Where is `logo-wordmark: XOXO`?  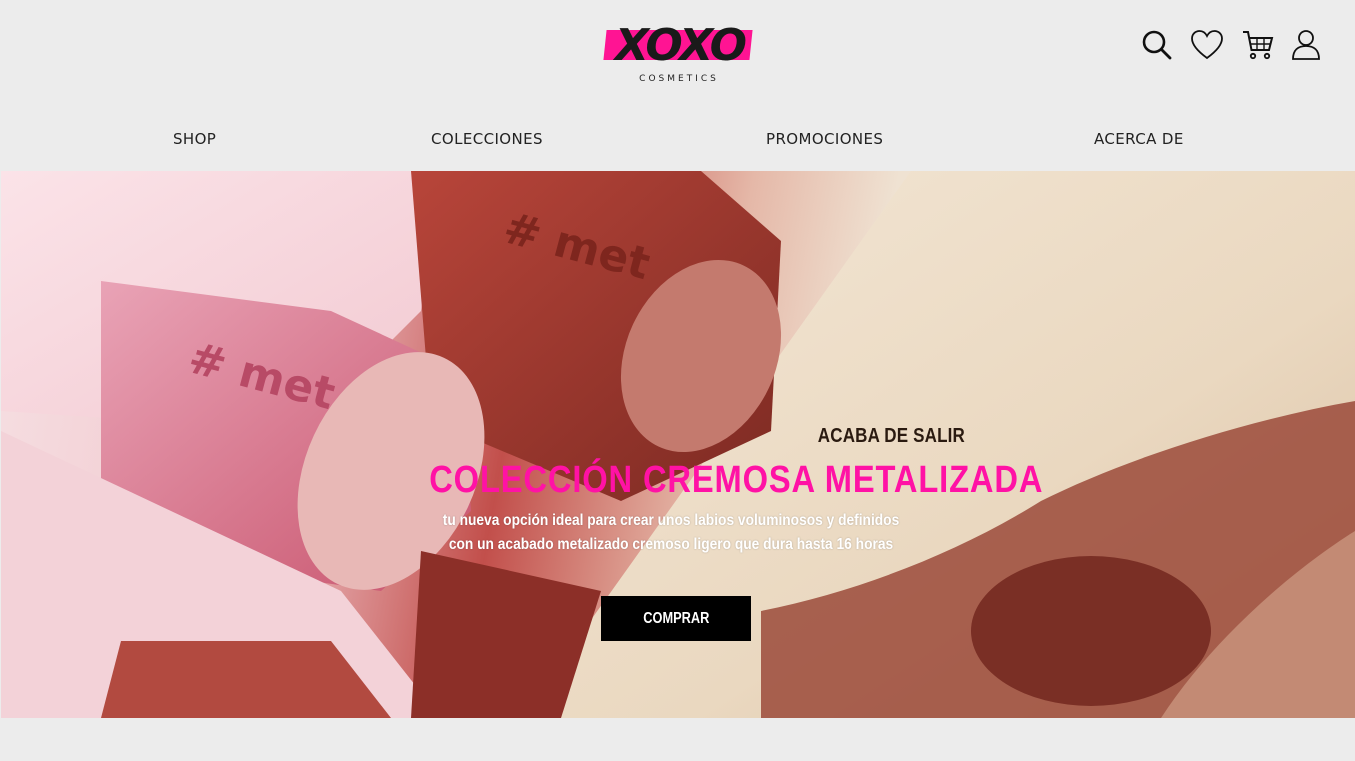 logo-wordmark: XOXO is located at coordinates (681, 45).